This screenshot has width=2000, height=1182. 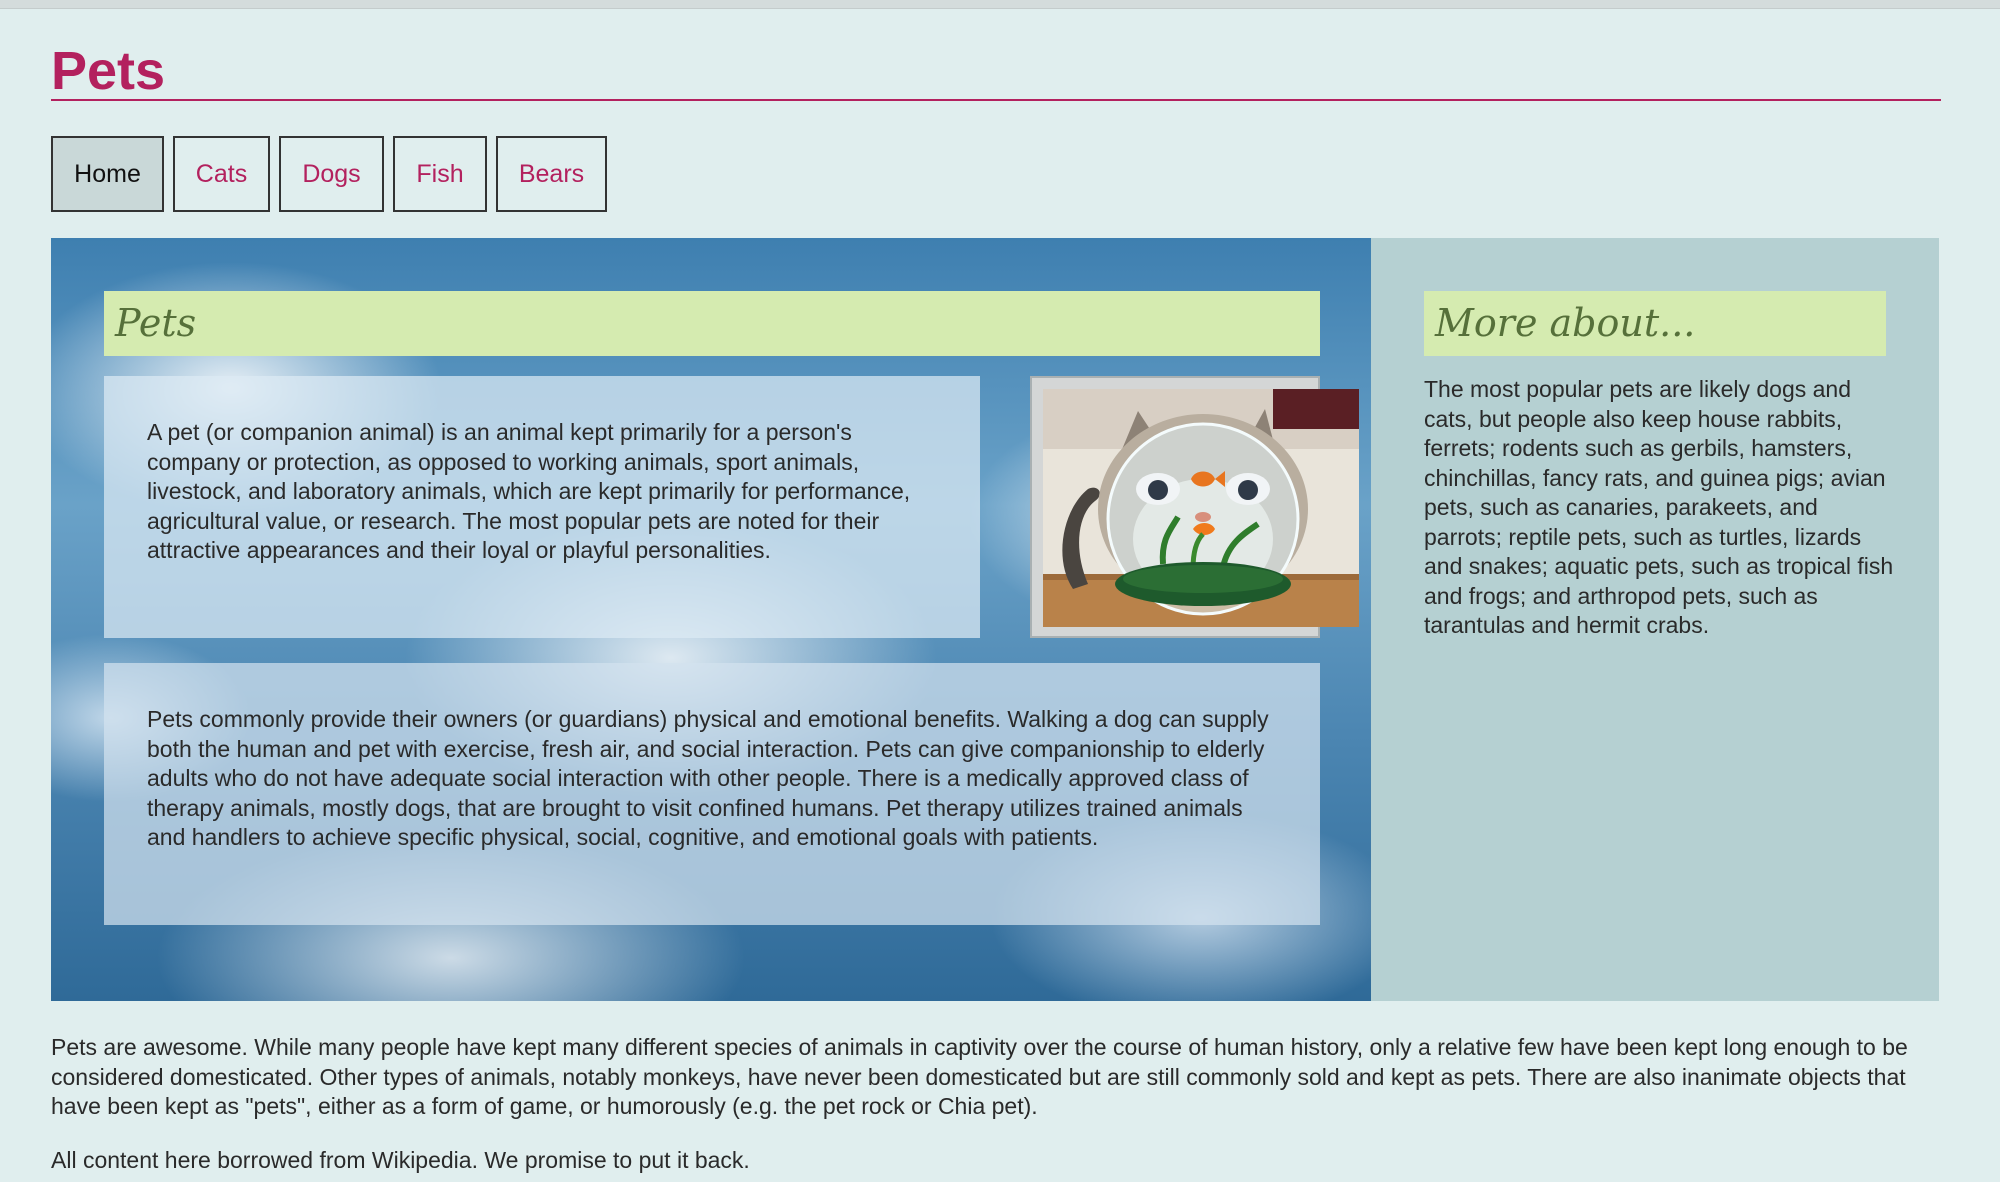 I want to click on nav-fish: Fish, so click(x=440, y=174).